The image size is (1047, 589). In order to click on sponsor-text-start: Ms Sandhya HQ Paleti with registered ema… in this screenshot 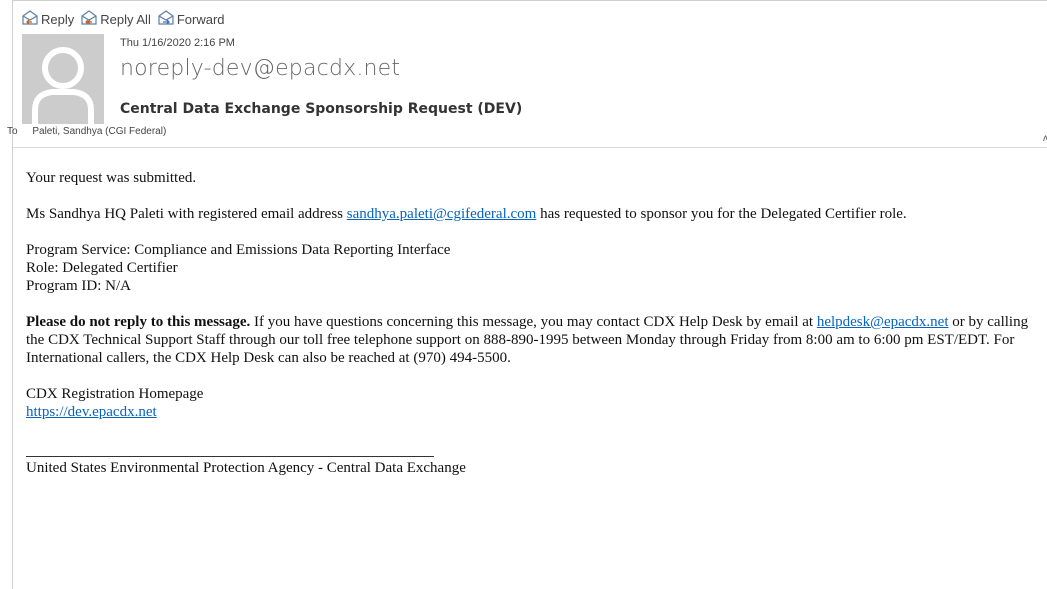, I will do `click(186, 214)`.